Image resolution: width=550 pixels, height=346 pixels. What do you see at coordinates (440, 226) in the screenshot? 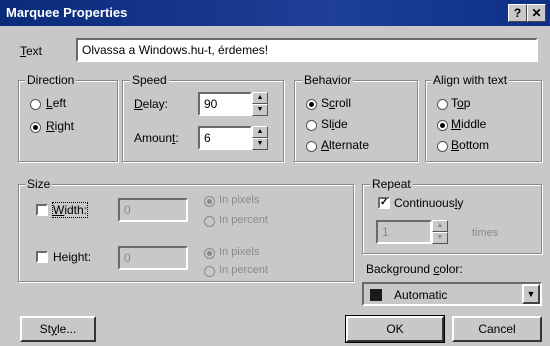
I see `times-spin-up: ▲` at bounding box center [440, 226].